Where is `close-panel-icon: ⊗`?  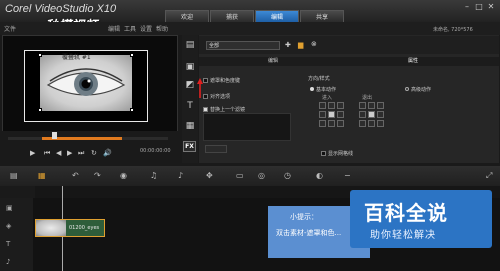
close-panel-icon: ⊗ is located at coordinates (314, 44).